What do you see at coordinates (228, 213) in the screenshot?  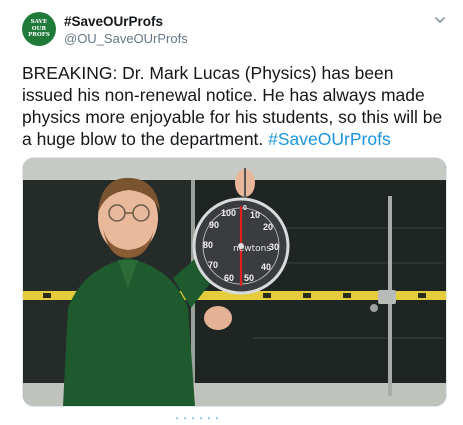 I see `dial-number: 100` at bounding box center [228, 213].